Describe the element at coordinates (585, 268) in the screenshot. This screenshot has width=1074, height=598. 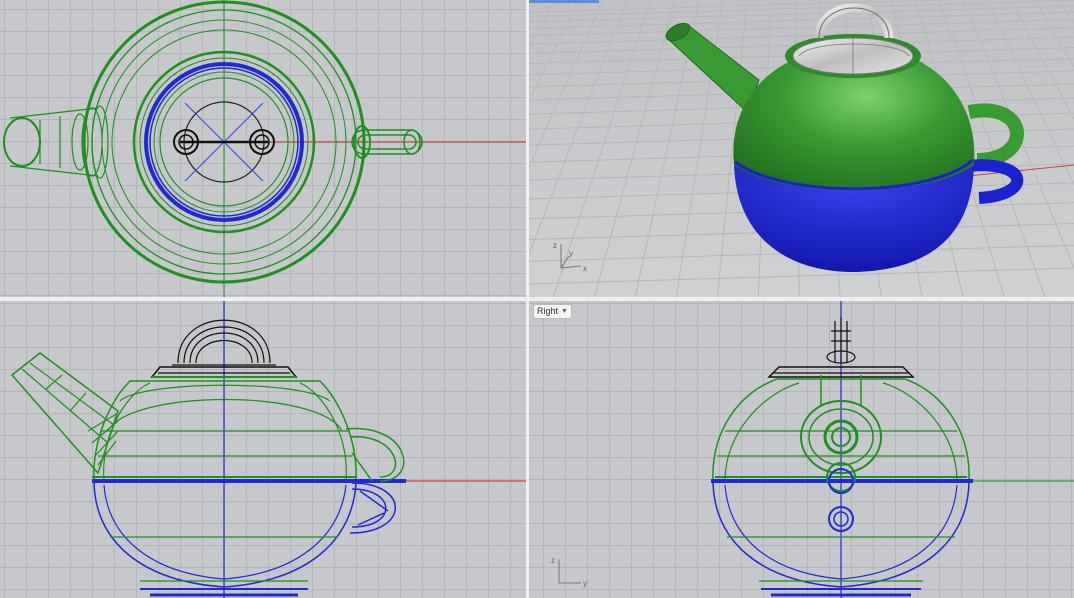
I see `axis-label-x: x` at that location.